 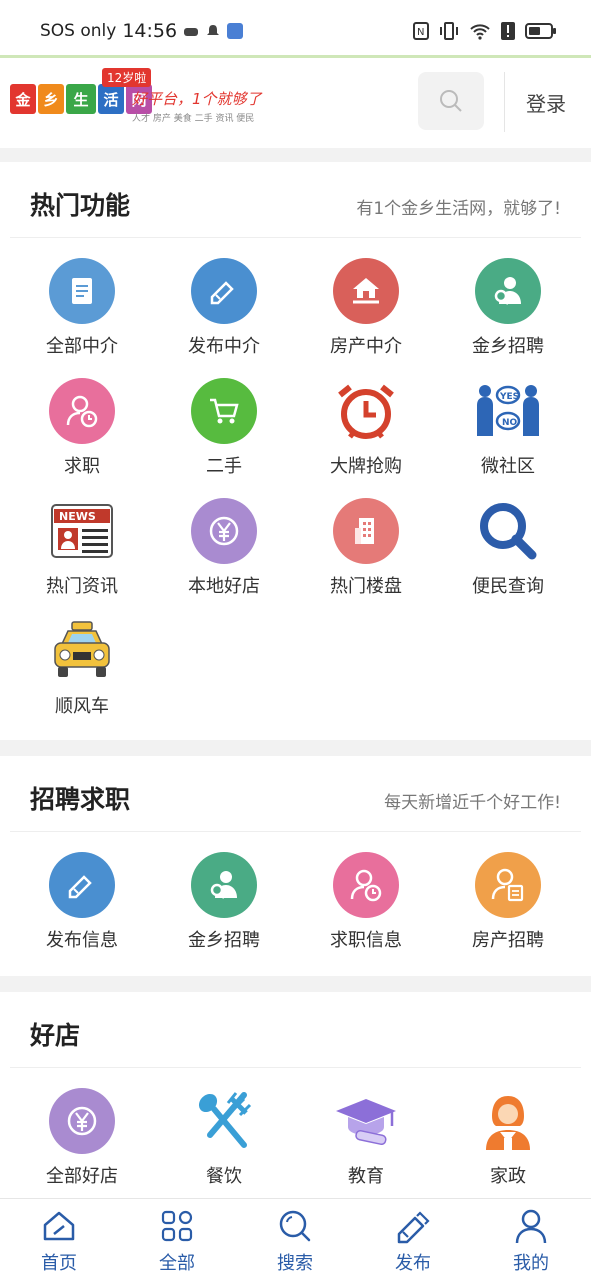 I want to click on logo-age-badge: 12岁啦, so click(x=127, y=77).